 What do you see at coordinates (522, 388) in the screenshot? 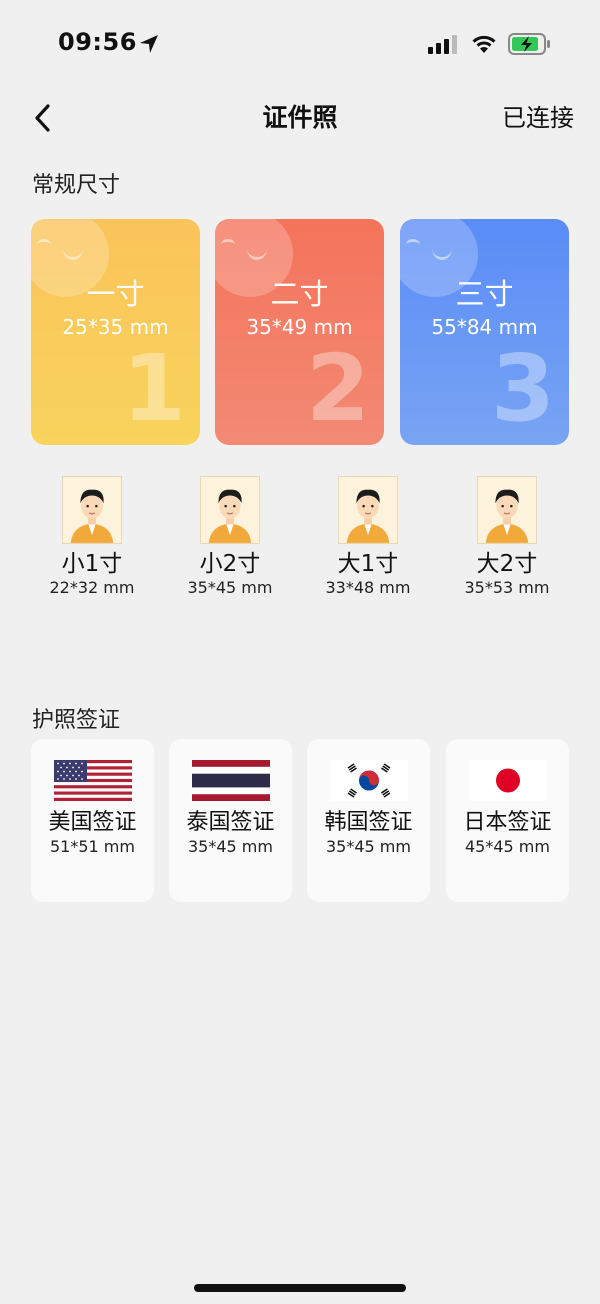
I see `card-number: 3` at bounding box center [522, 388].